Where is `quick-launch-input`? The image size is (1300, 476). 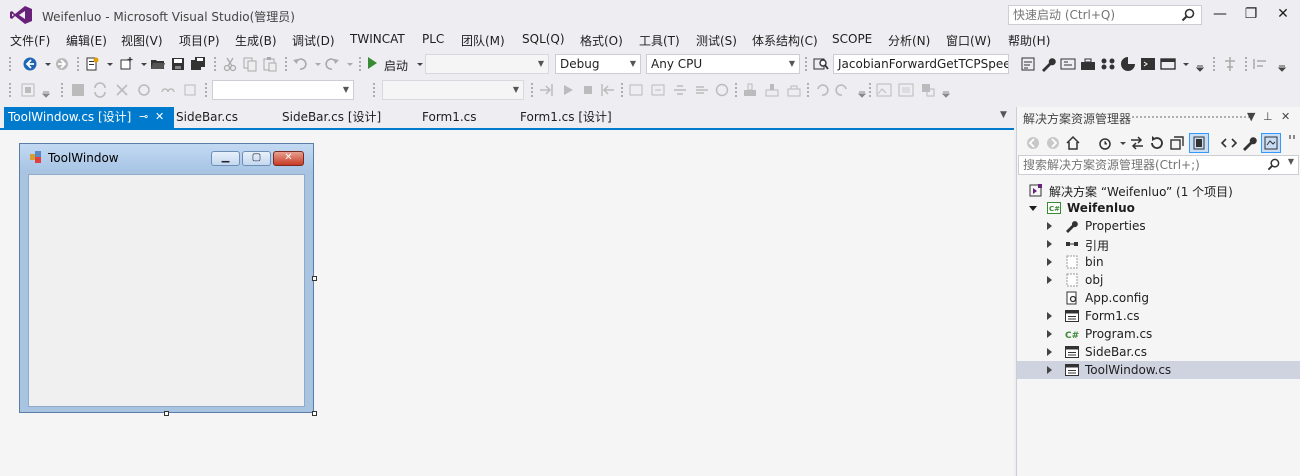
quick-launch-input is located at coordinates (1093, 15).